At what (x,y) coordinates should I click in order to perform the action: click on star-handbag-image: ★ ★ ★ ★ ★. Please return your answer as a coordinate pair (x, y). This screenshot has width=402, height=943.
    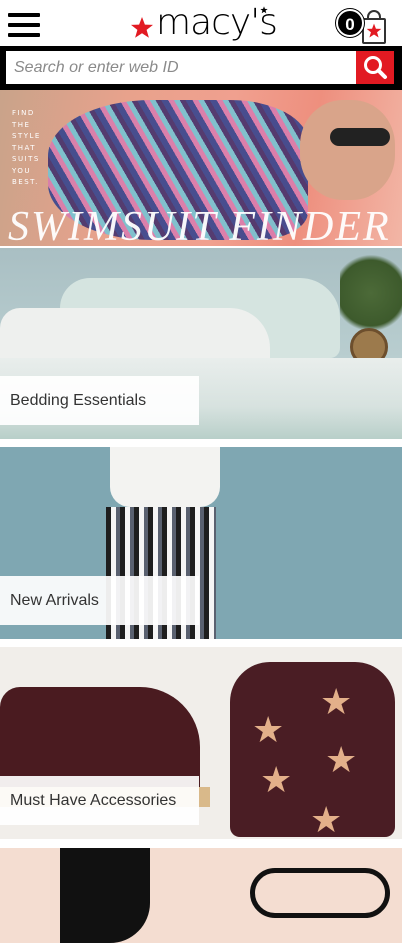
    Looking at the image, I should click on (312, 750).